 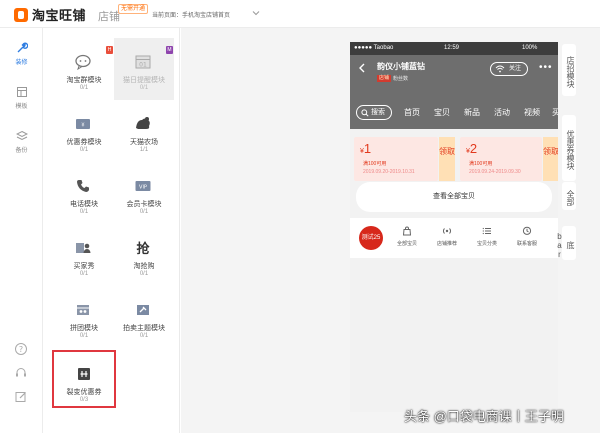 I want to click on module-count: 0/3, so click(x=84, y=400).